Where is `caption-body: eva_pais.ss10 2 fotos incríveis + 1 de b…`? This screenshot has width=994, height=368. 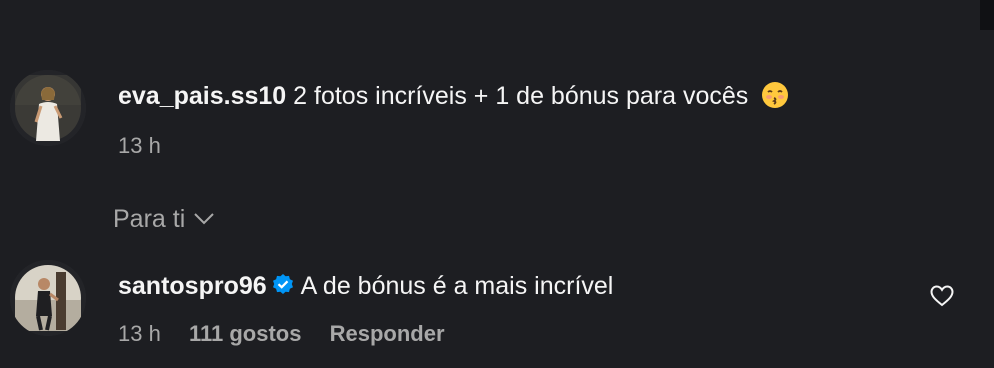
caption-body: eva_pais.ss10 2 fotos incríveis + 1 de b… is located at coordinates (453, 118).